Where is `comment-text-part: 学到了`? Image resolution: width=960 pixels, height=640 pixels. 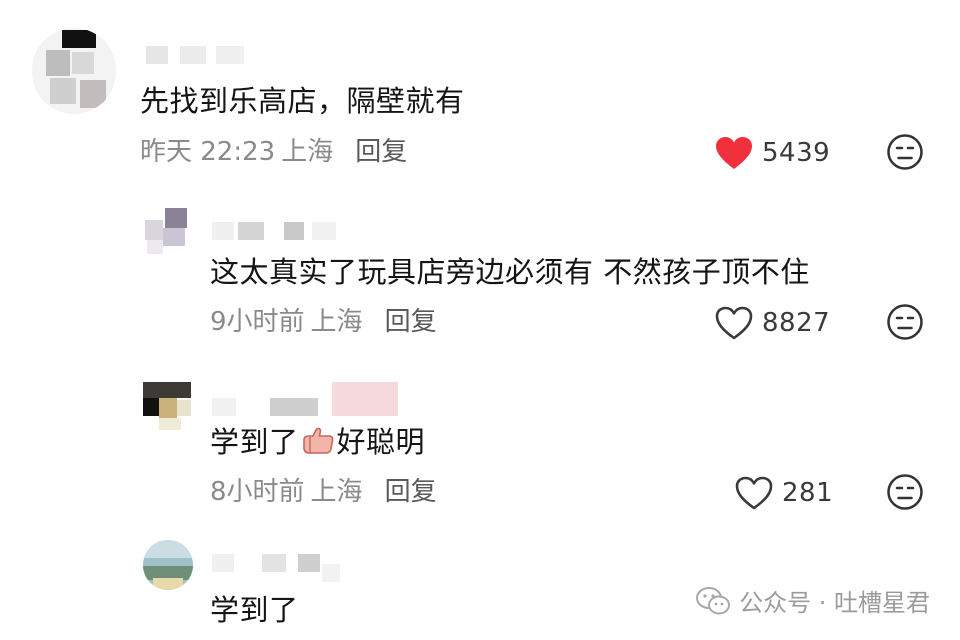
comment-text-part: 学到了 is located at coordinates (254, 442).